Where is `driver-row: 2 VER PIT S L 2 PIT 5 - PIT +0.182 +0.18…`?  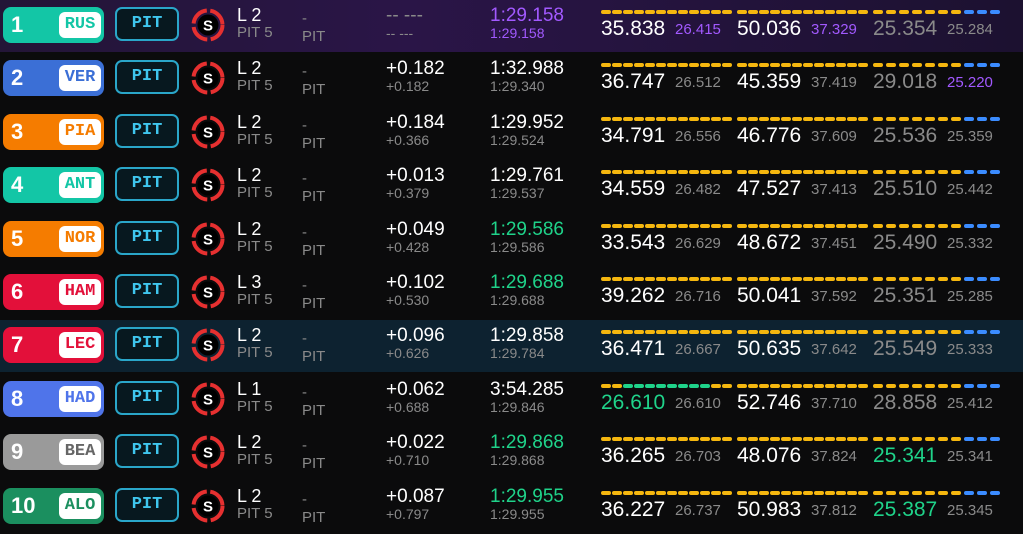
driver-row: 2 VER PIT S L 2 PIT 5 - PIT +0.182 +0.18… is located at coordinates (511, 79).